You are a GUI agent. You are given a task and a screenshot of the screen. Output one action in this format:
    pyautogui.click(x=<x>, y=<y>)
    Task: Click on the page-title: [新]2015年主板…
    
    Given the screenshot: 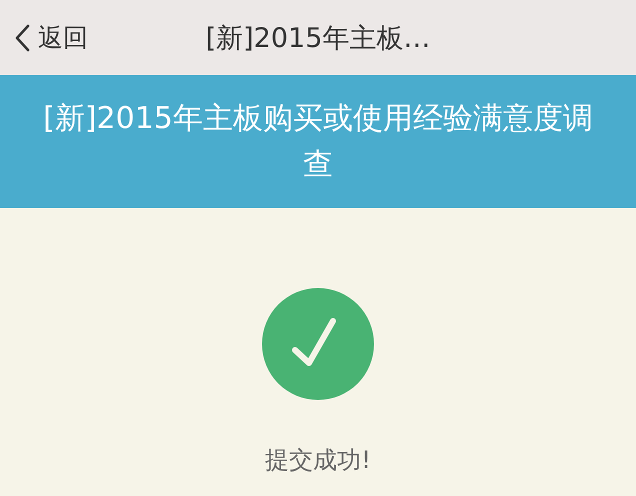 What is the action you would take?
    pyautogui.click(x=318, y=39)
    